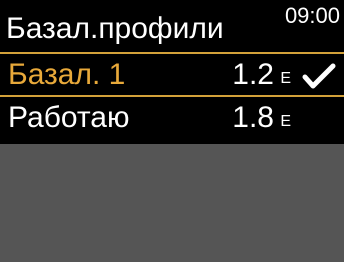 This screenshot has height=262, width=344. I want to click on profile-name: Базал. 1, so click(67, 74).